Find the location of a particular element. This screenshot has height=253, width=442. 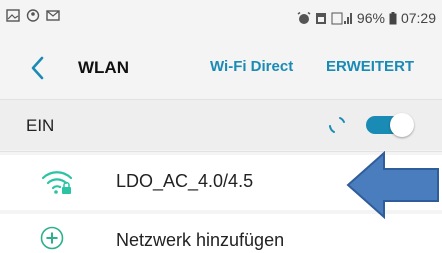

mail-icon is located at coordinates (53, 15).